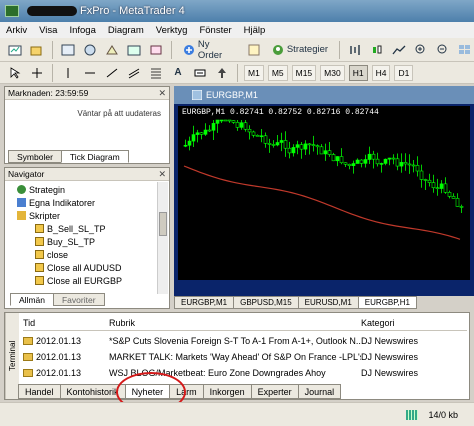  What do you see at coordinates (28, 340) in the screenshot?
I see `envelope-icon` at bounding box center [28, 340].